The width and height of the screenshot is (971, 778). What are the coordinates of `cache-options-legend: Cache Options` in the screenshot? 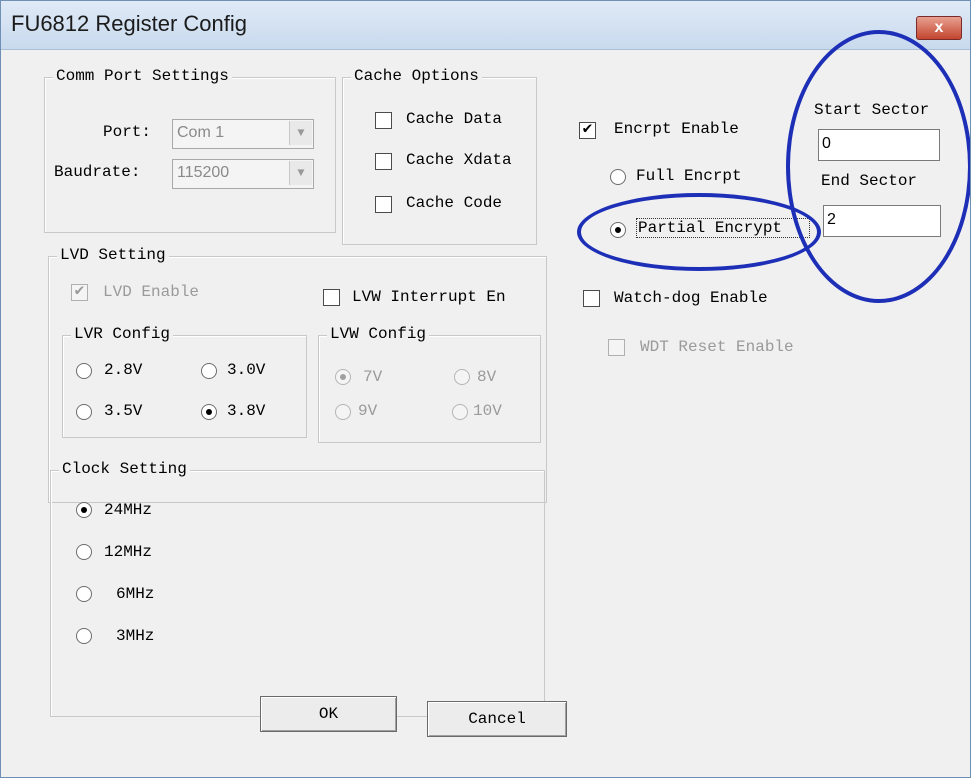 It's located at (416, 76).